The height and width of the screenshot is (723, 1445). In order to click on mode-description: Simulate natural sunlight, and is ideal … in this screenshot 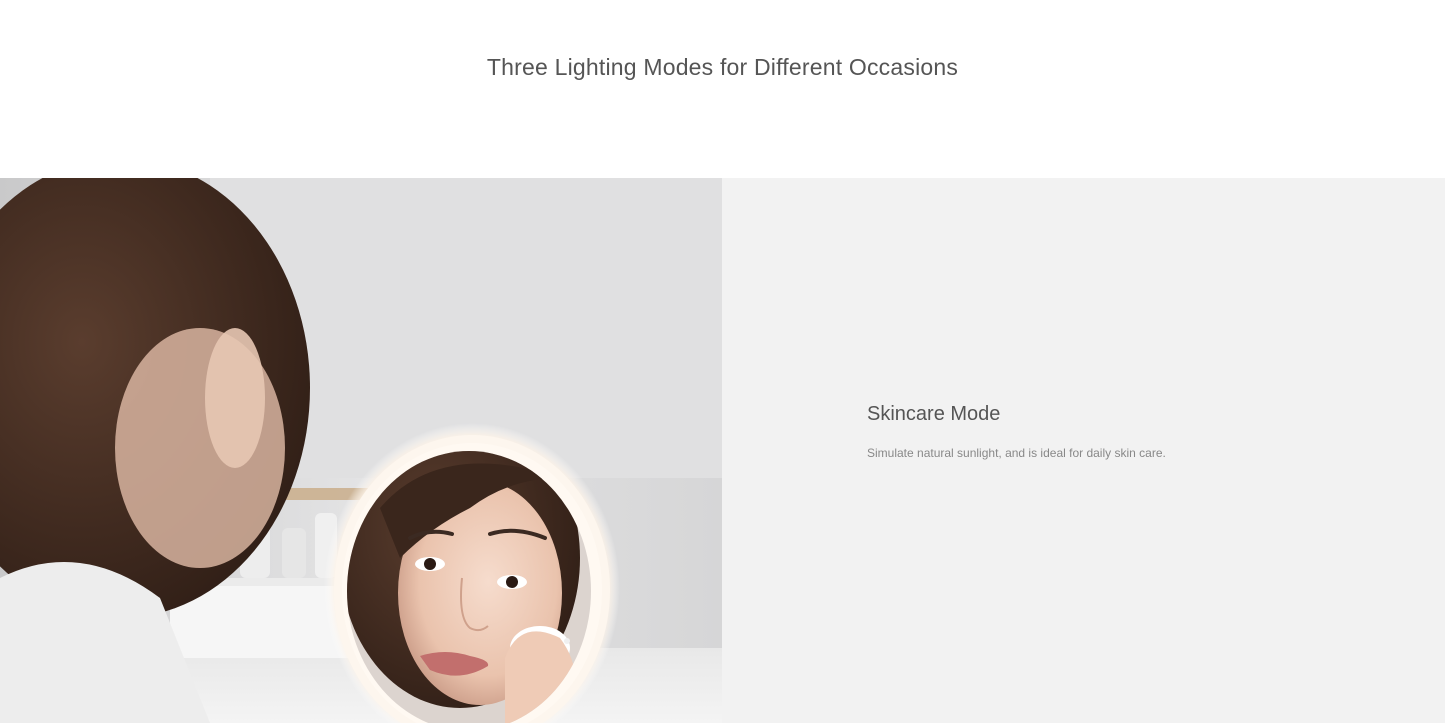, I will do `click(1016, 453)`.